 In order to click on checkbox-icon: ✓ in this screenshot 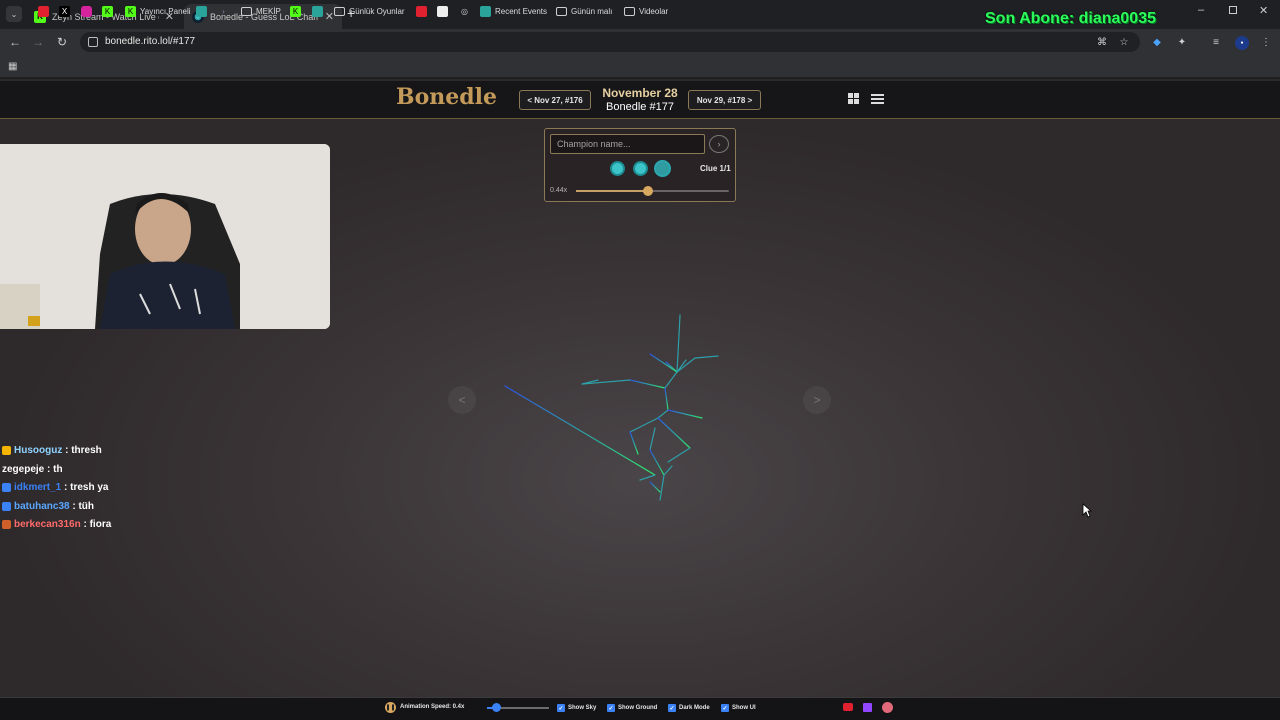, I will do `click(725, 708)`.